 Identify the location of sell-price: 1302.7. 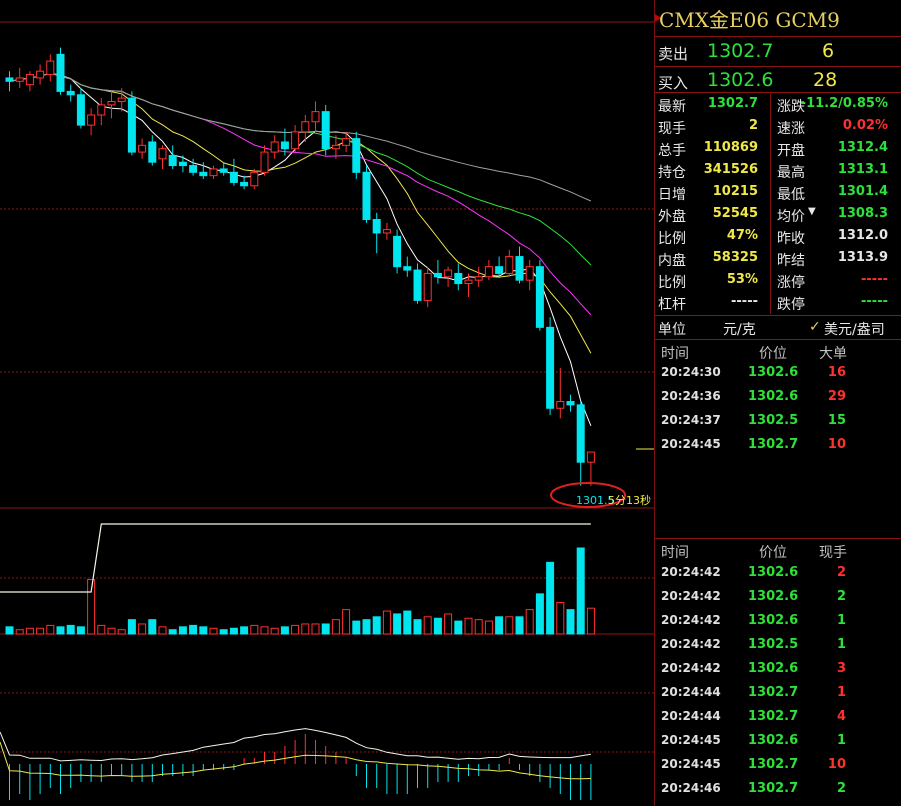
(740, 51).